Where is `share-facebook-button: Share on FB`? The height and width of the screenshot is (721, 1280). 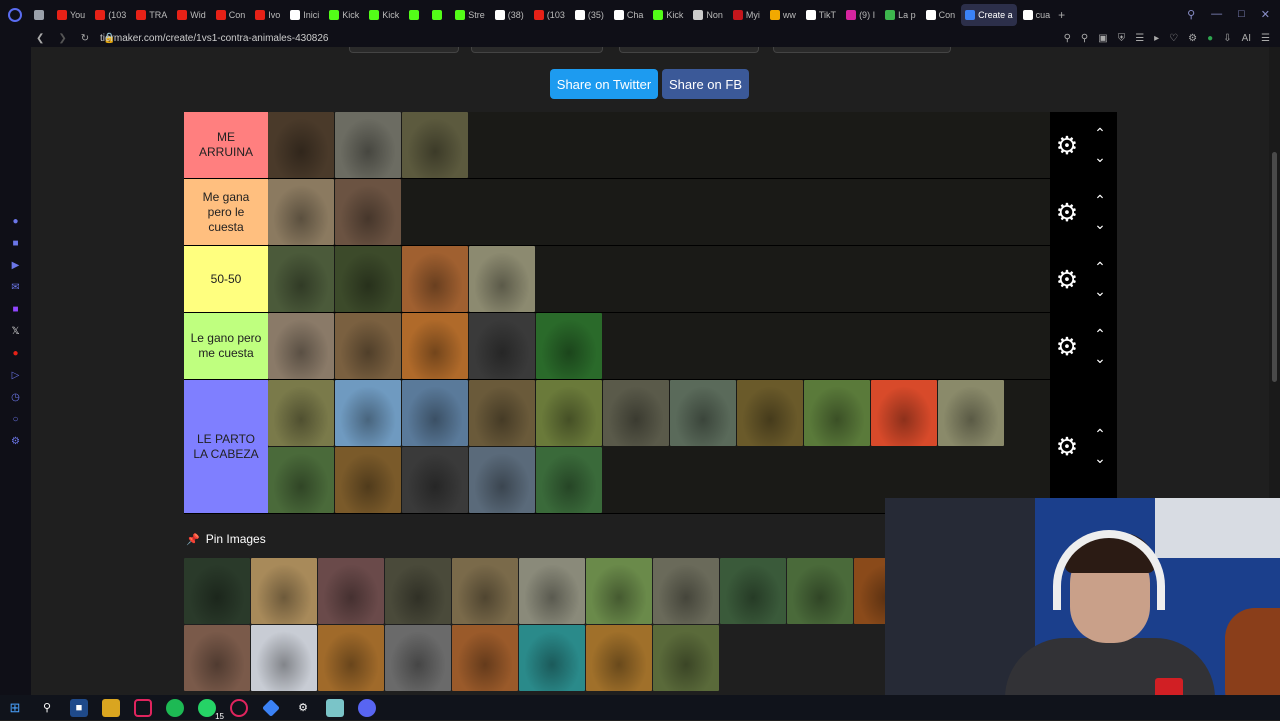 share-facebook-button: Share on FB is located at coordinates (705, 84).